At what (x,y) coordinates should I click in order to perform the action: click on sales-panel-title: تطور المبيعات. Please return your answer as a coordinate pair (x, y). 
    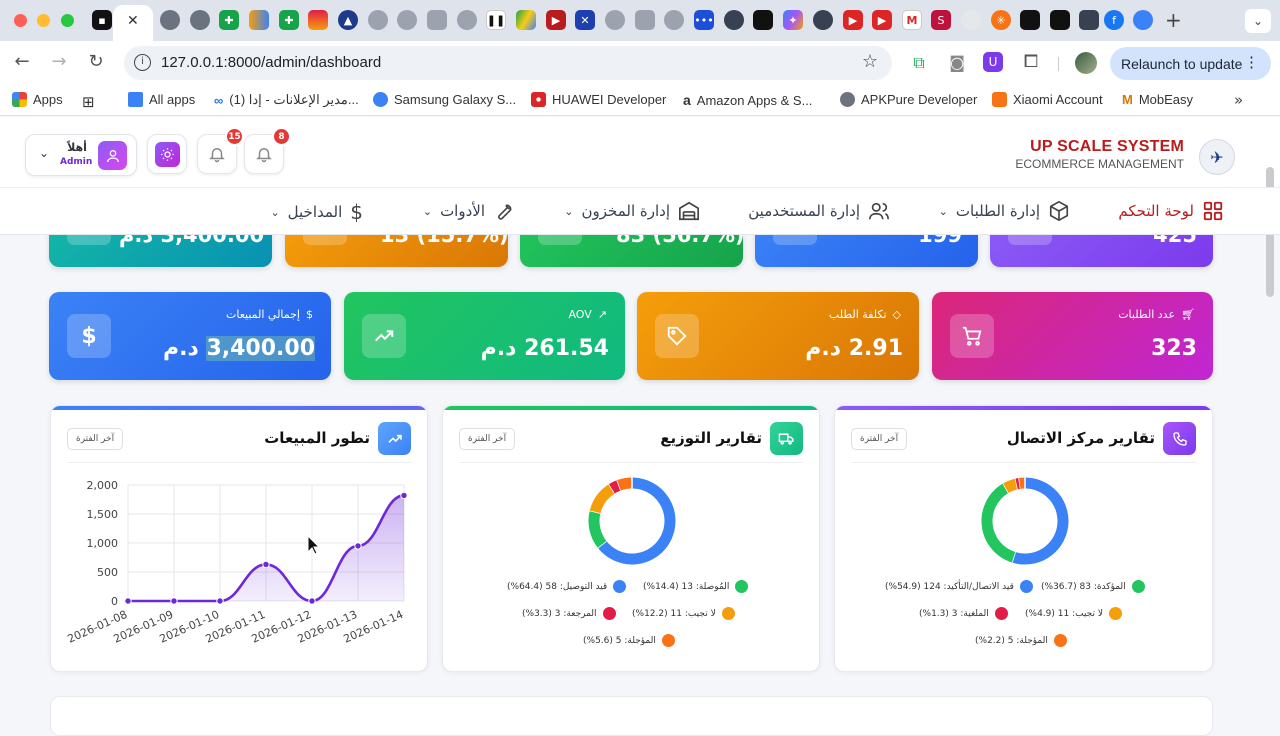
    Looking at the image, I should click on (317, 438).